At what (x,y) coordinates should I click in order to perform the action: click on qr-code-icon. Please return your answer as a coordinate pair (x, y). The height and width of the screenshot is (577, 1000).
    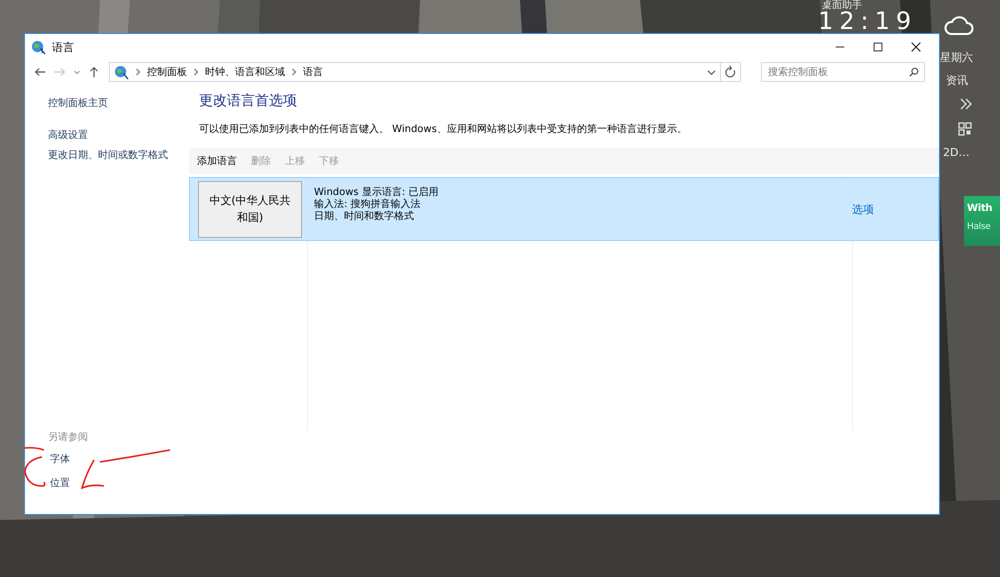
    Looking at the image, I should click on (965, 129).